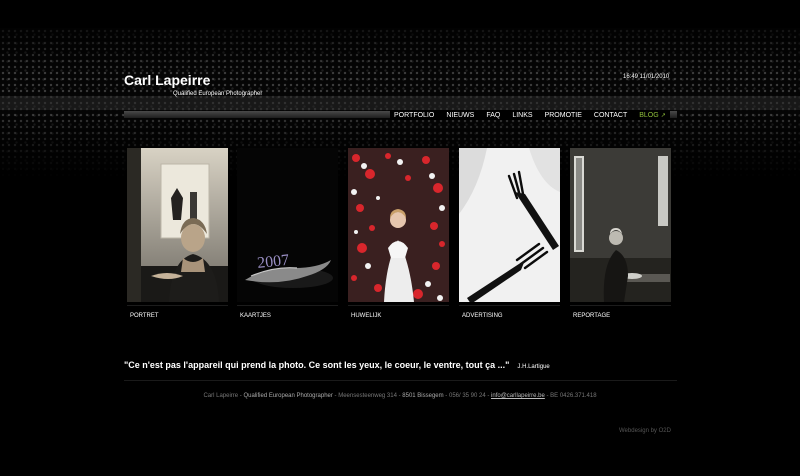 The height and width of the screenshot is (476, 800). I want to click on reportage-photo, so click(620, 225).